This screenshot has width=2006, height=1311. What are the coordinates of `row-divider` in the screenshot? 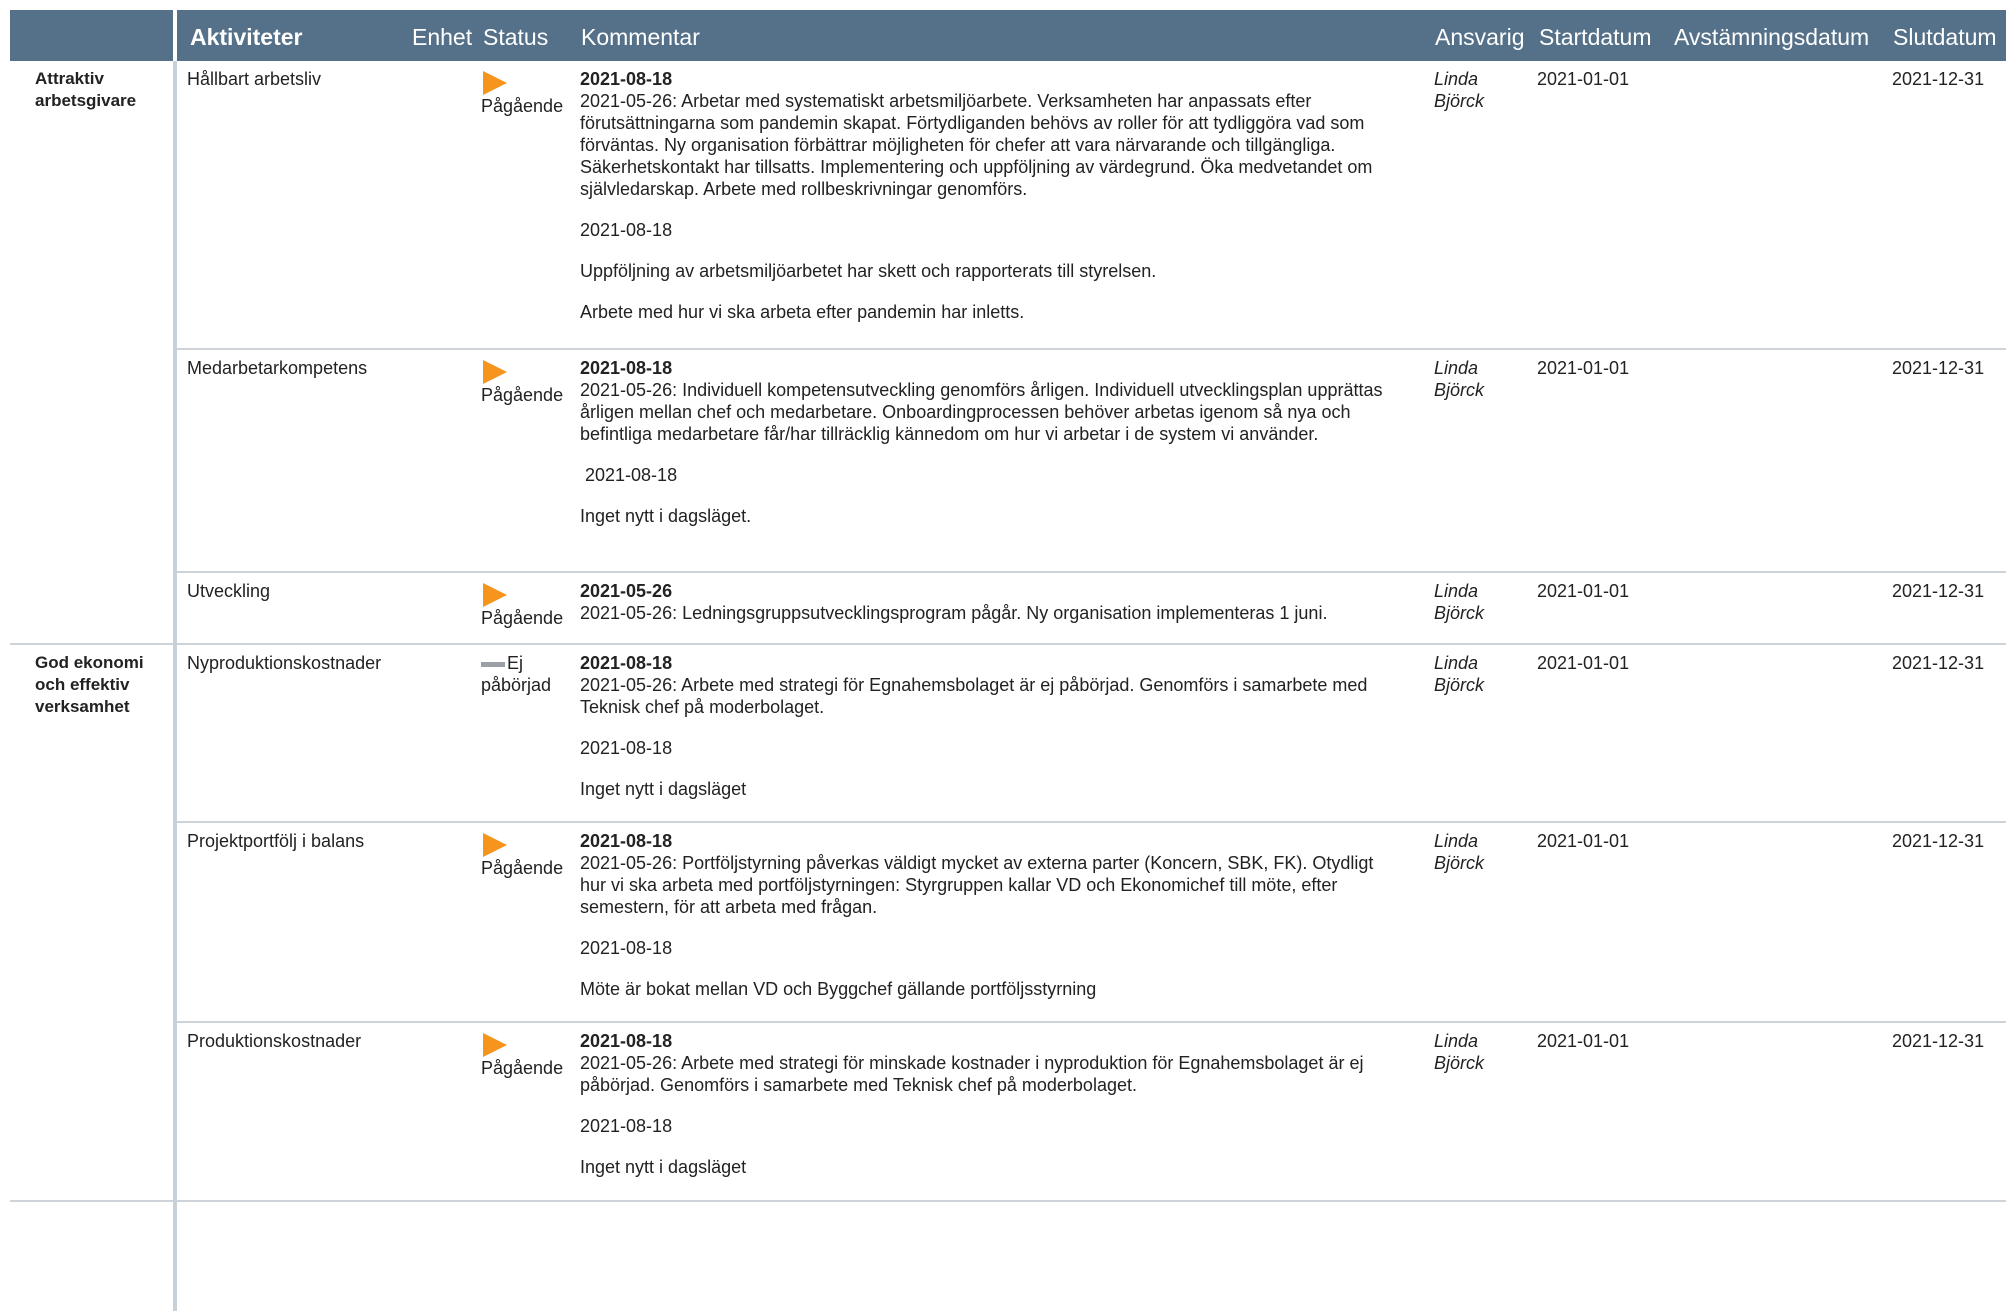 It's located at (1091, 1201).